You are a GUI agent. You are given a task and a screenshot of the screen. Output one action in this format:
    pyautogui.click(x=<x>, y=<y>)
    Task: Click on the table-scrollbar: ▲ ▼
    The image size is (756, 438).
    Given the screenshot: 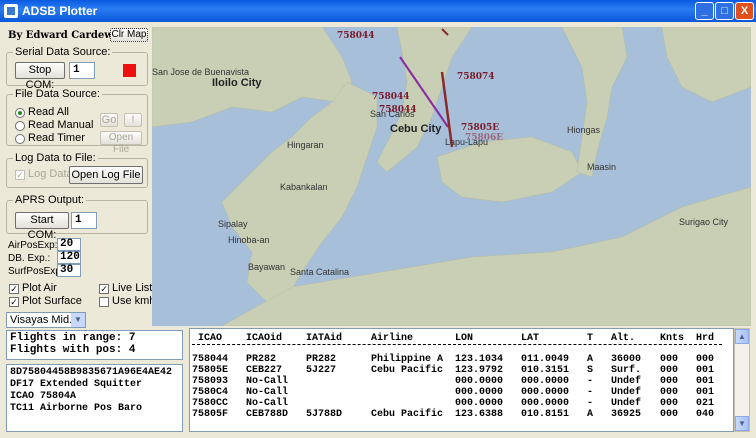 What is the action you would take?
    pyautogui.click(x=742, y=380)
    